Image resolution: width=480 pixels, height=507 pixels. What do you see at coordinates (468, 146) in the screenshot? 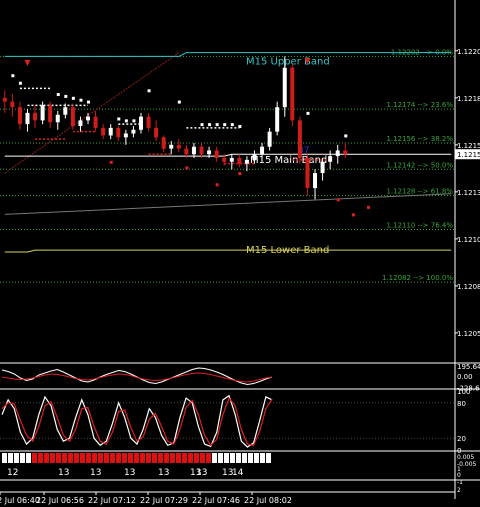
I see `y-tick-label: 1.12155` at bounding box center [468, 146].